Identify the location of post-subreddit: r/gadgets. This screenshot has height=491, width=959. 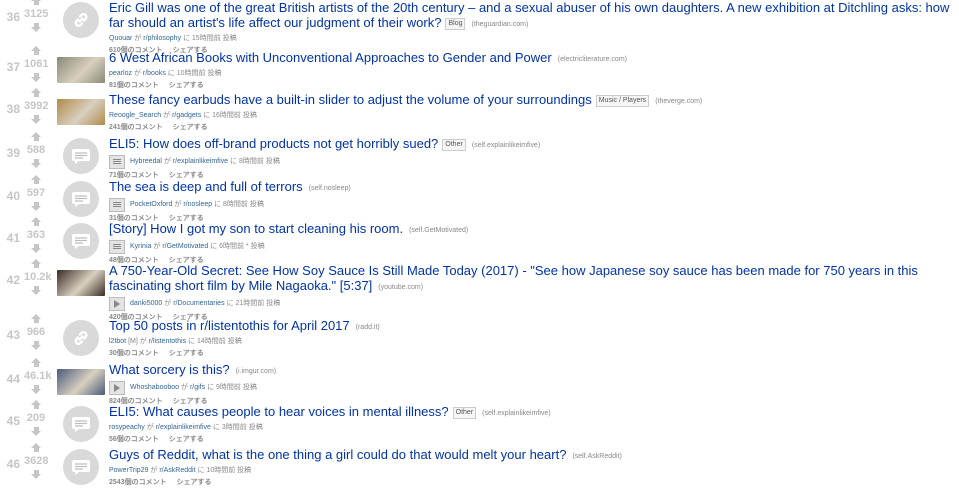
(186, 115).